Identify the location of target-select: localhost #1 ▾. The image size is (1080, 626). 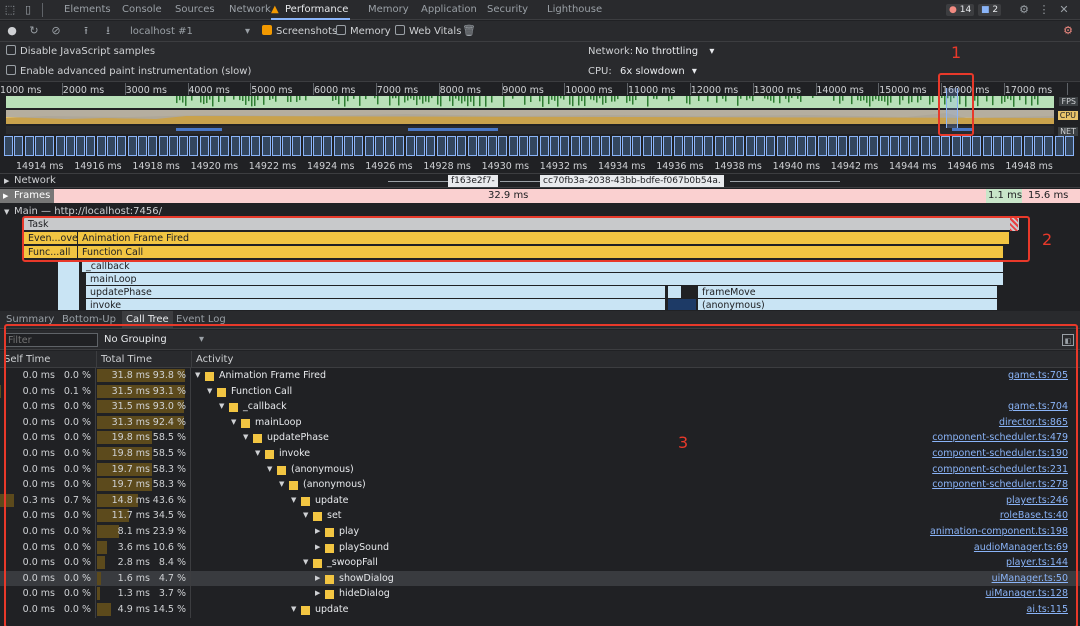
(190, 31).